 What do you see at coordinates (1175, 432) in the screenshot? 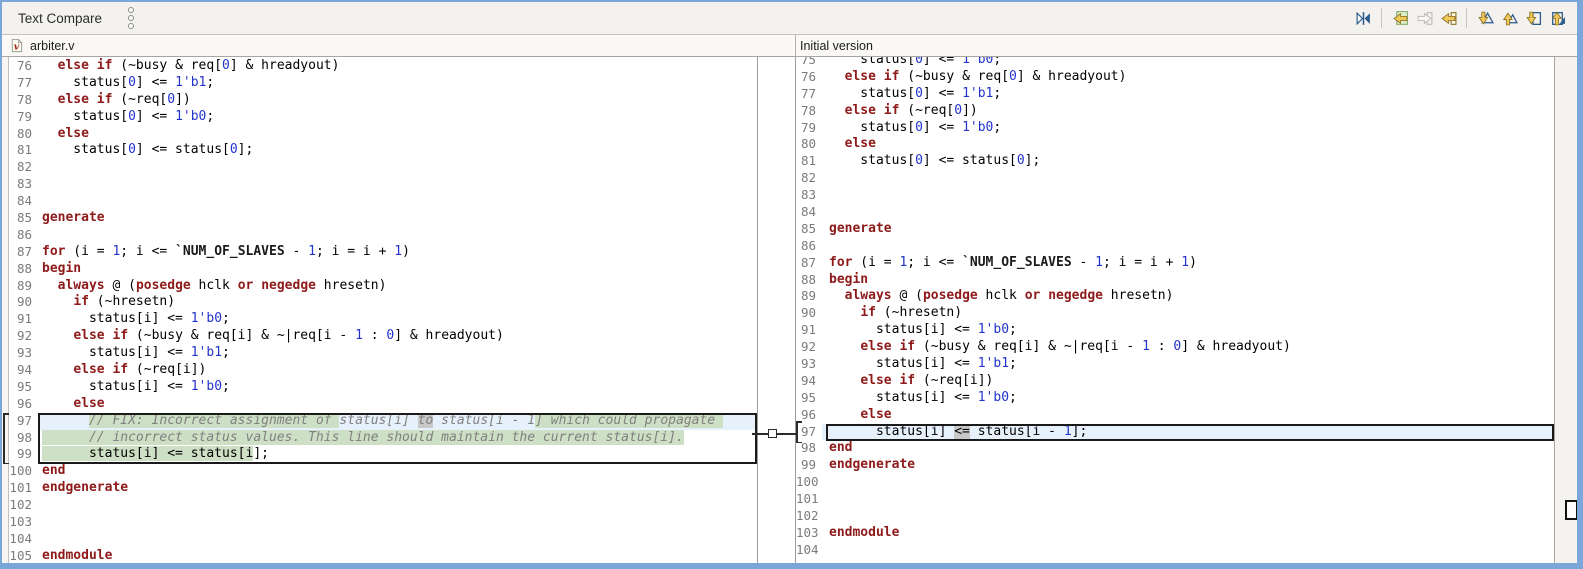
I see `code-line-97: 97 status[i] <= status[i - 1];` at bounding box center [1175, 432].